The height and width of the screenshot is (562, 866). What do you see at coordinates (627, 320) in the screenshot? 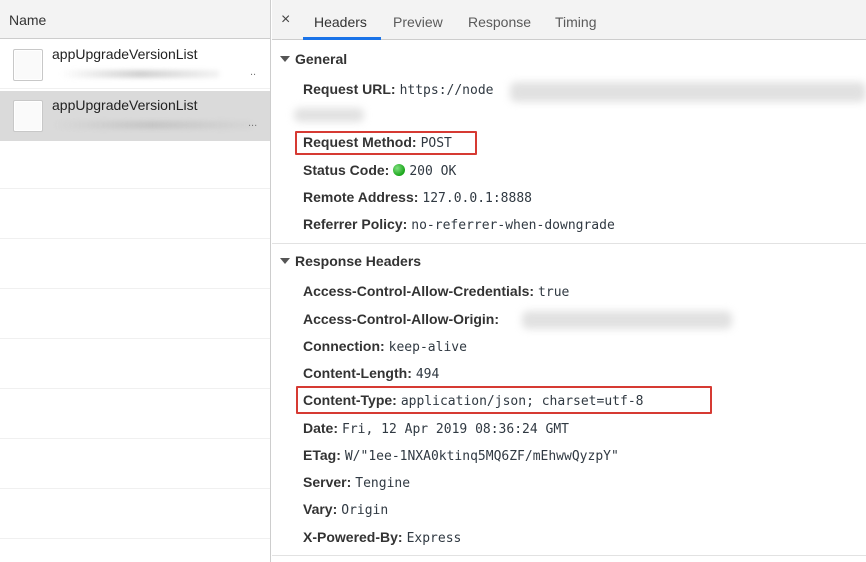
I see `redacted-origin` at bounding box center [627, 320].